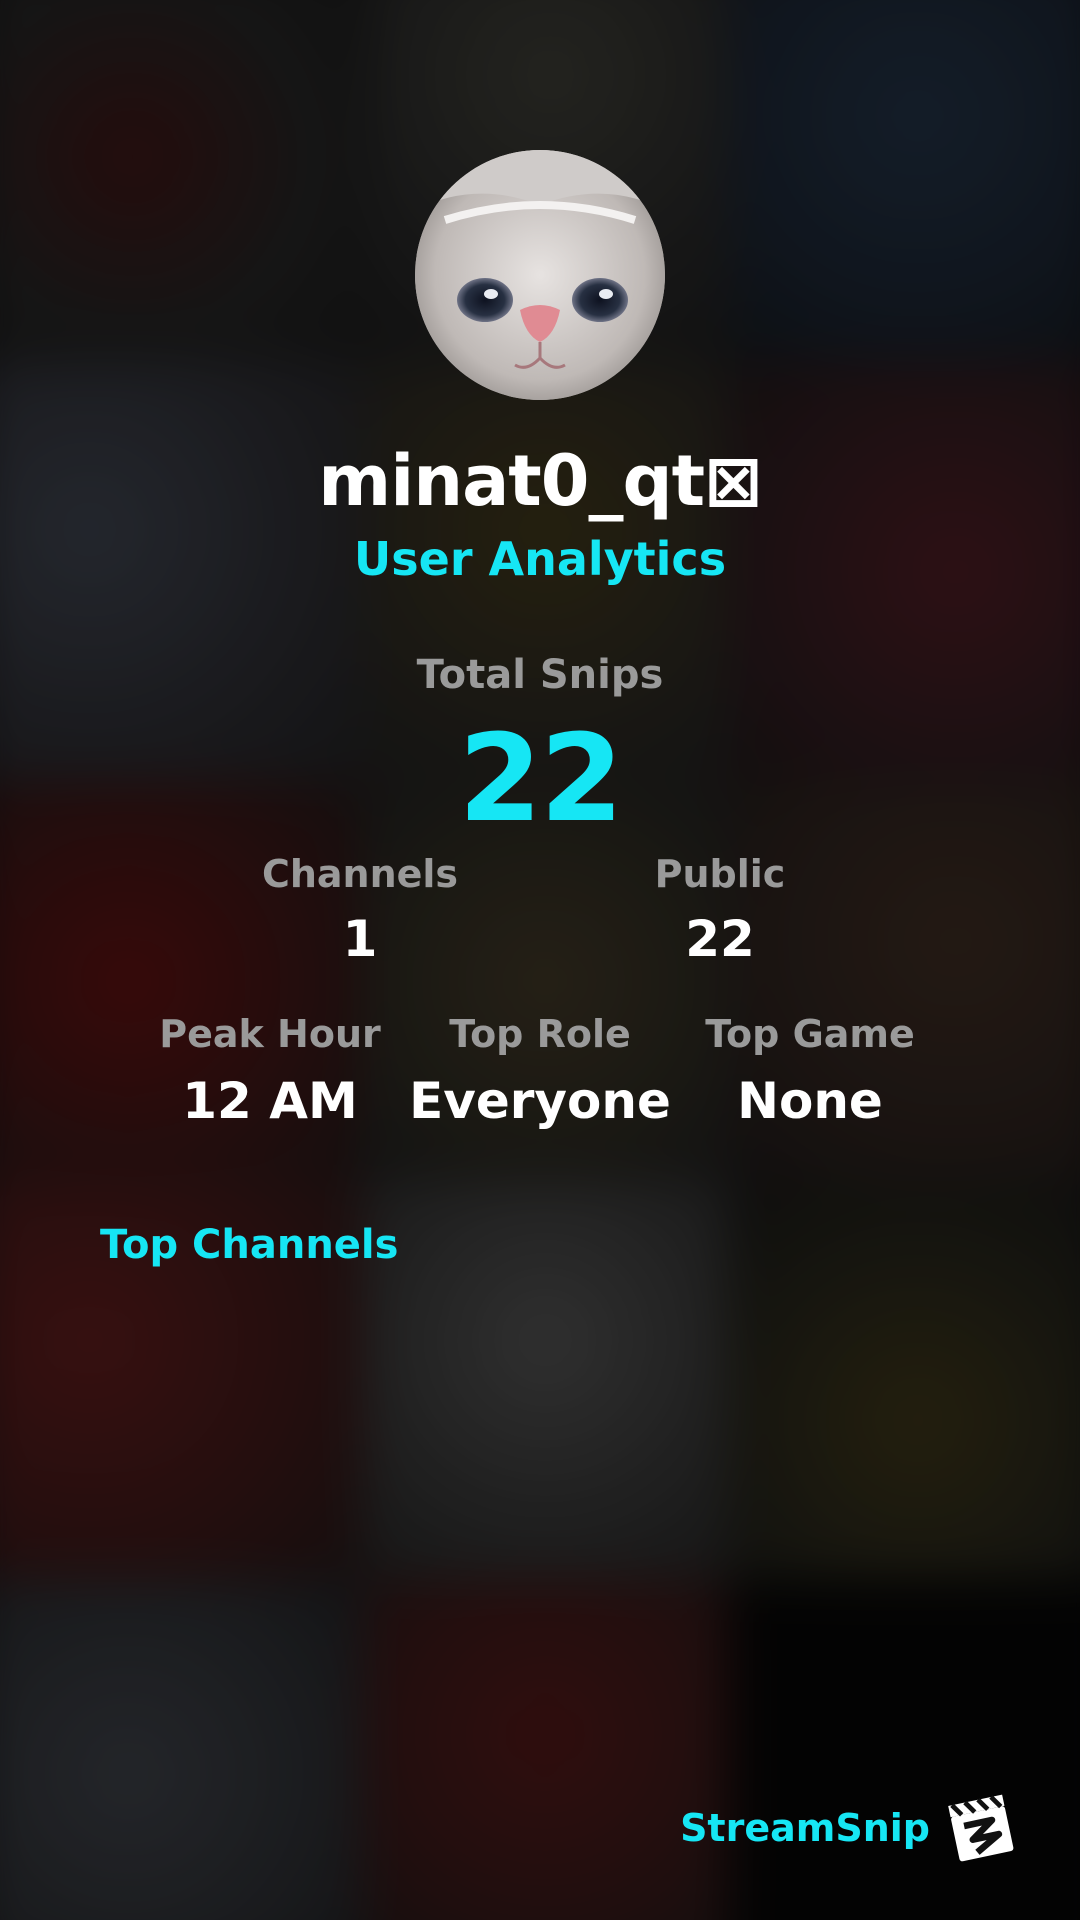 The image size is (1080, 1920). Describe the element at coordinates (720, 874) in the screenshot. I see `public-label: Public` at that location.